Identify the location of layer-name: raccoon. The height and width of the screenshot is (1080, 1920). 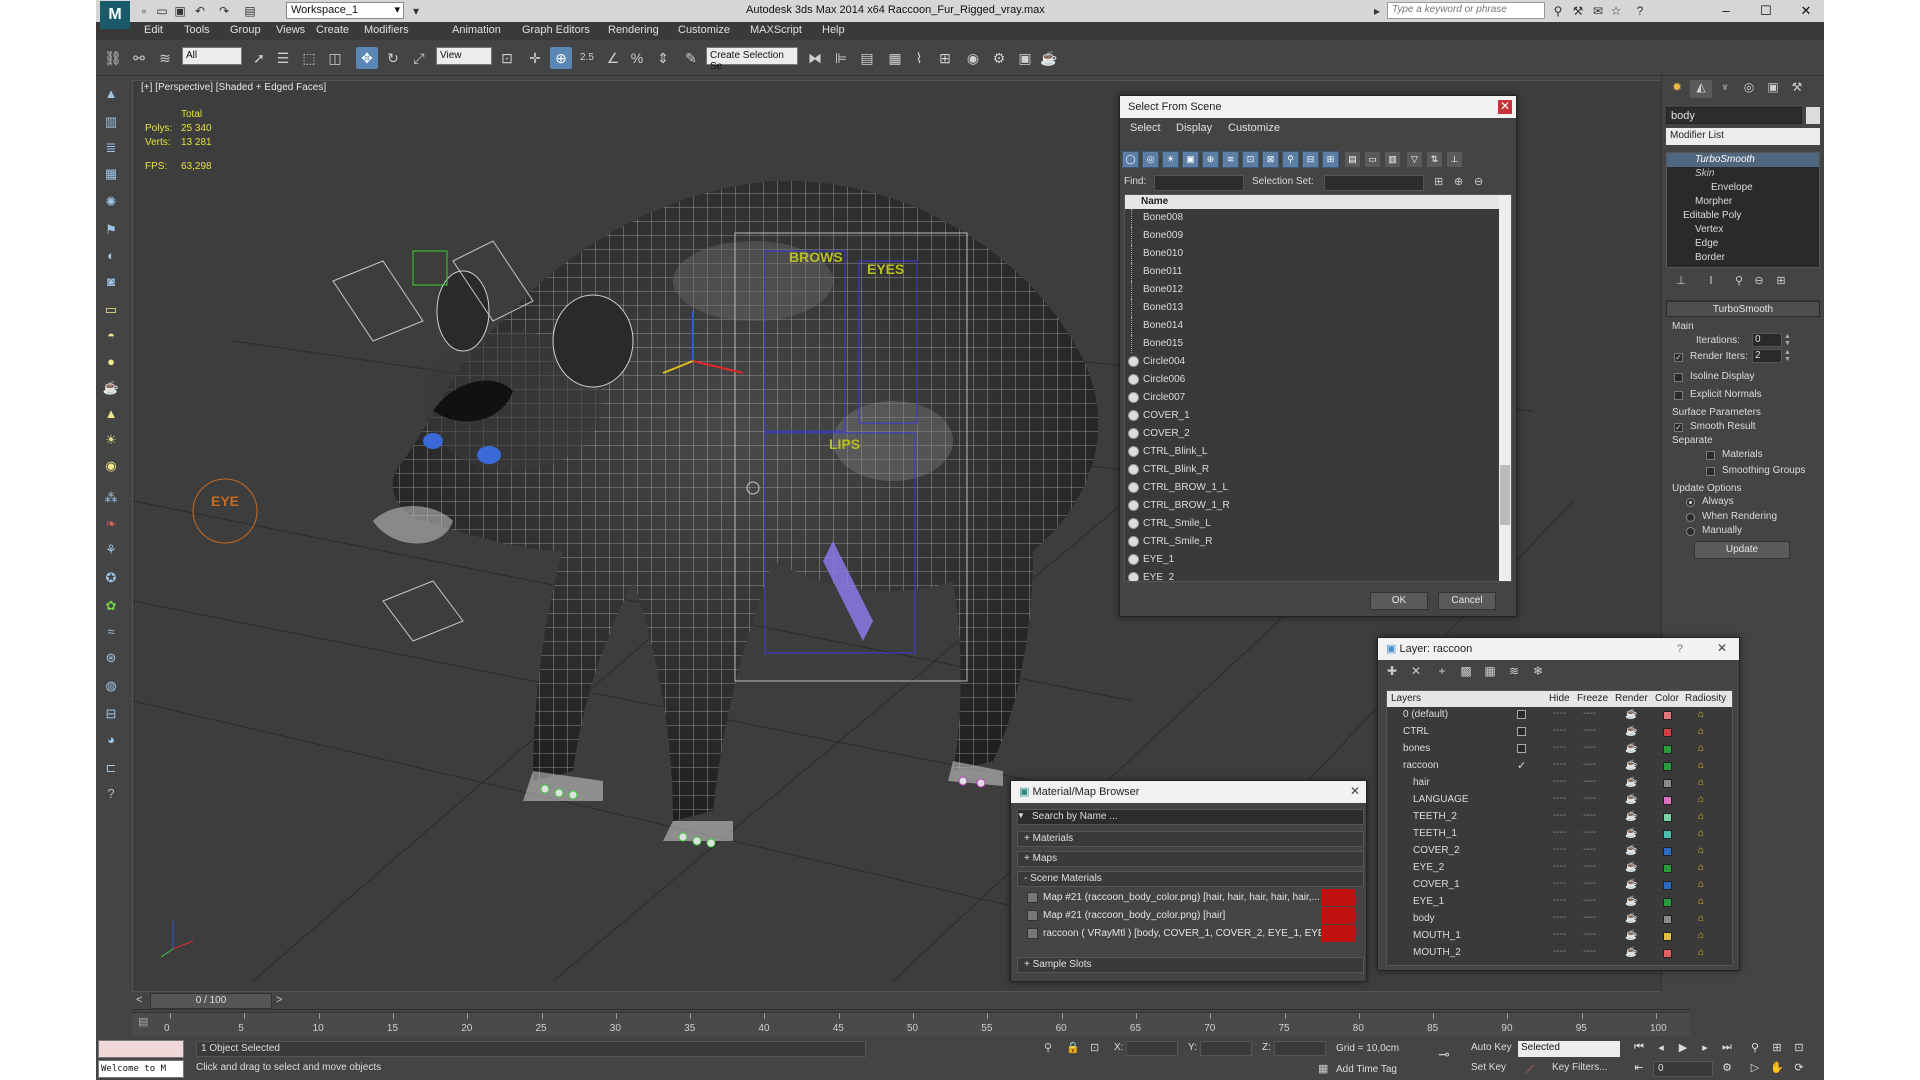
(1421, 765).